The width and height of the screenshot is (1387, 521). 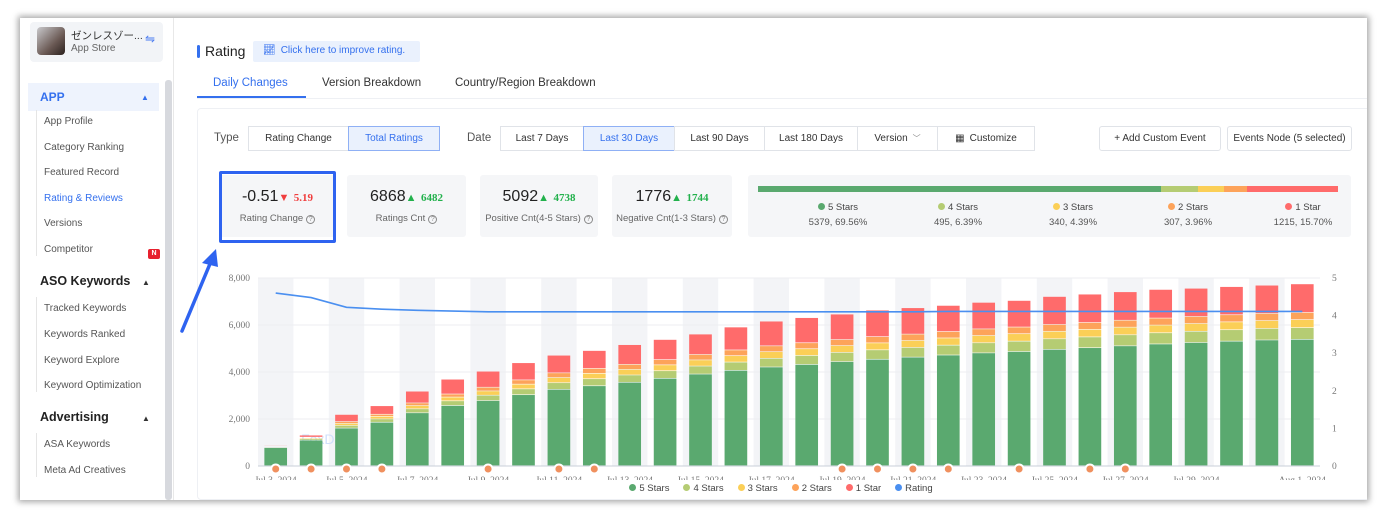 What do you see at coordinates (1334, 392) in the screenshot?
I see `y-right-tick-label: 2` at bounding box center [1334, 392].